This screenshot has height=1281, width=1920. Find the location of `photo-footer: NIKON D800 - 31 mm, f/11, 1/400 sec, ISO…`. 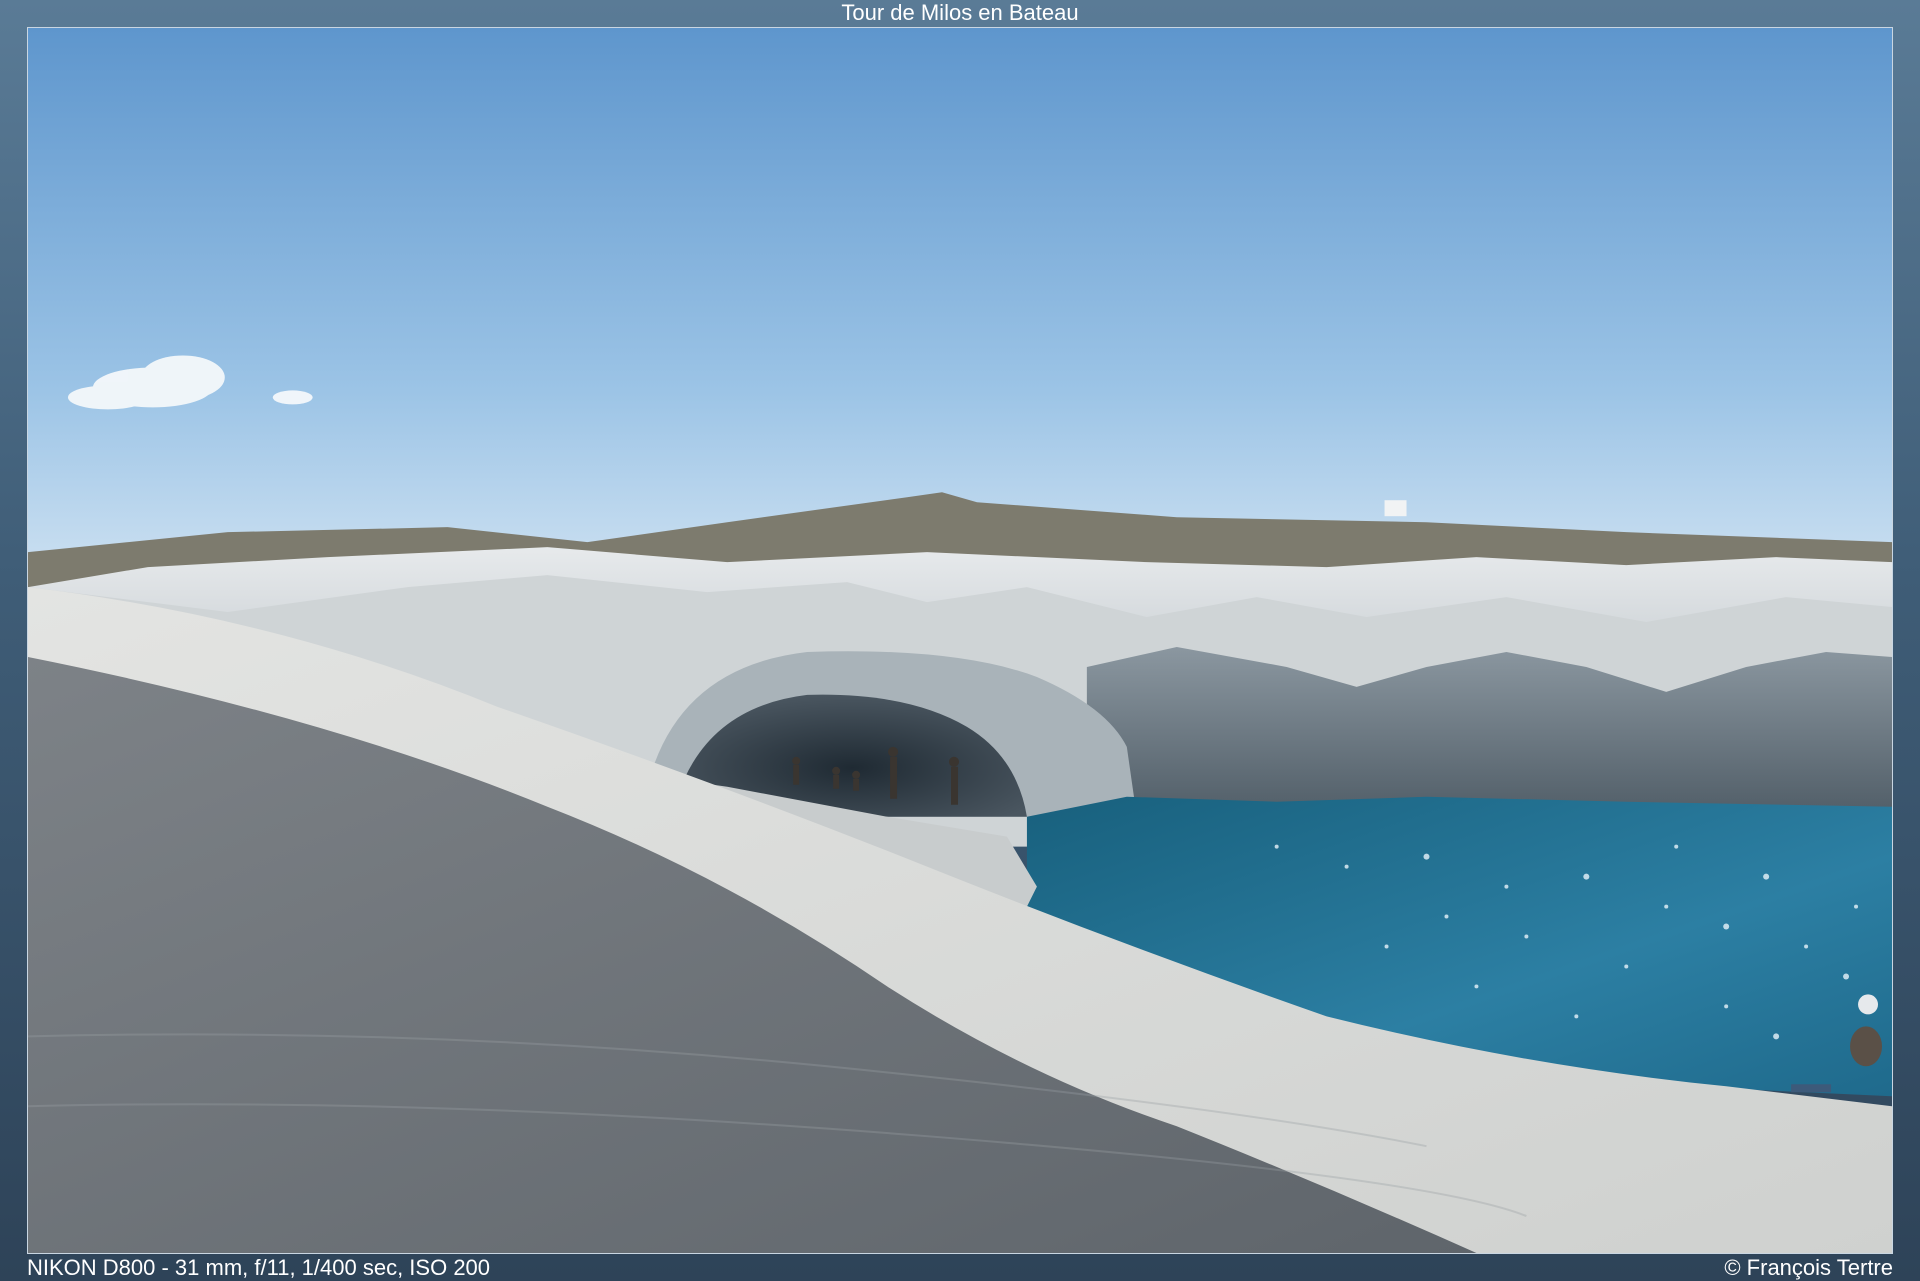

photo-footer: NIKON D800 - 31 mm, f/11, 1/400 sec, ISO… is located at coordinates (960, 1267).